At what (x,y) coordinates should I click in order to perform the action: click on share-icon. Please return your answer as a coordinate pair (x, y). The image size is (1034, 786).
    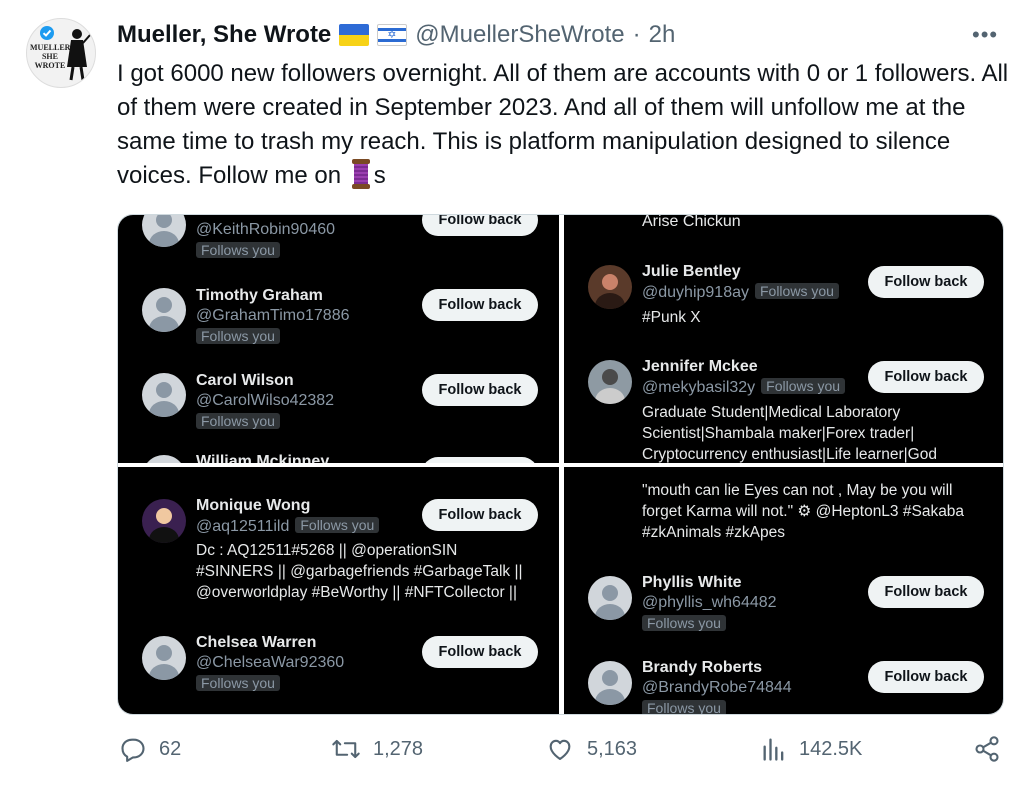
    Looking at the image, I should click on (987, 749).